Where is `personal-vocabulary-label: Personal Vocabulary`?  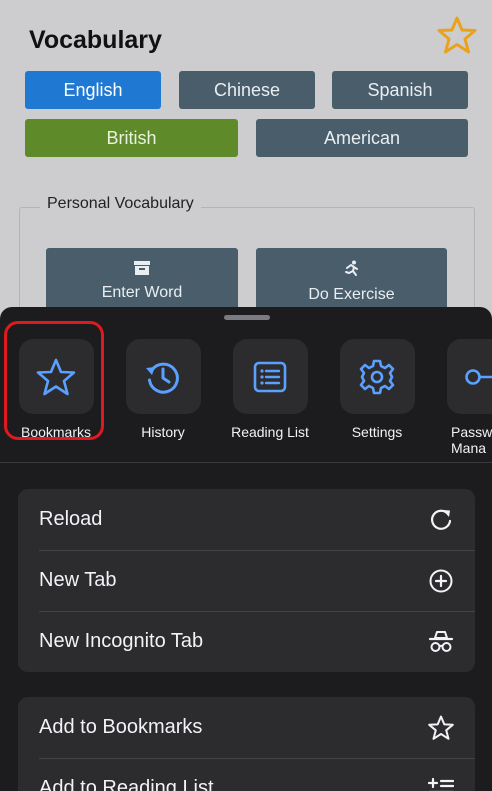
personal-vocabulary-label: Personal Vocabulary is located at coordinates (120, 204).